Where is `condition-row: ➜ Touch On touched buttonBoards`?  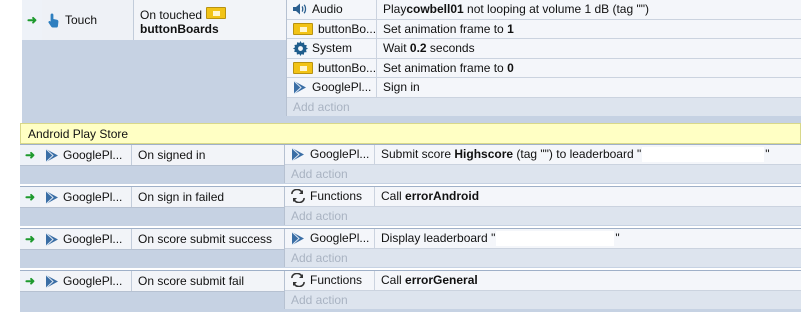 condition-row: ➜ Touch On touched buttonBoards is located at coordinates (154, 20).